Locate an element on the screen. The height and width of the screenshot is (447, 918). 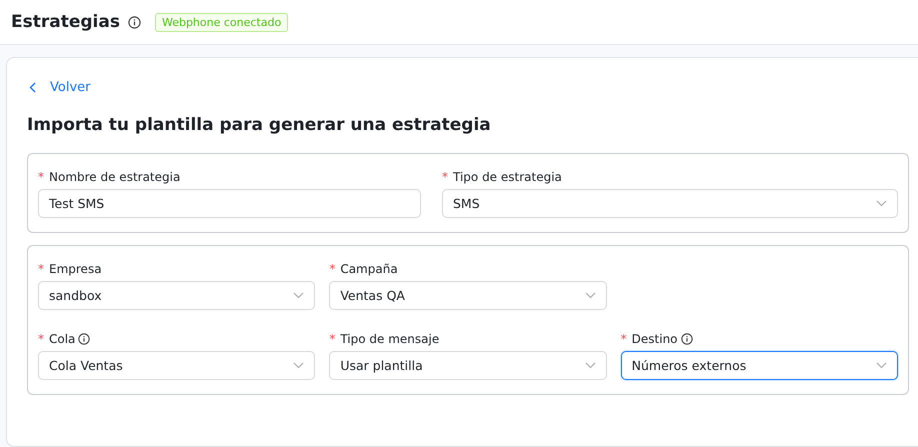
page-title: Estrategias is located at coordinates (65, 22).